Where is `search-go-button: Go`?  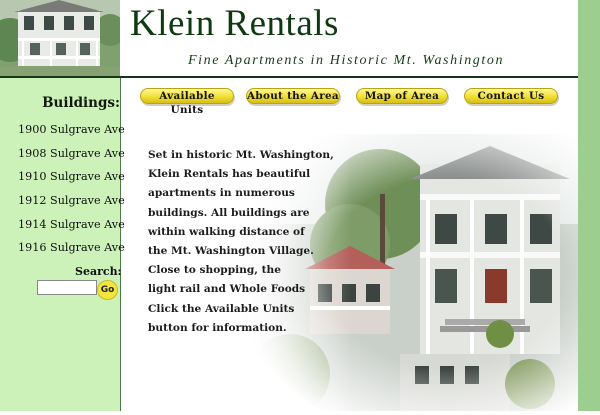 search-go-button: Go is located at coordinates (107, 290).